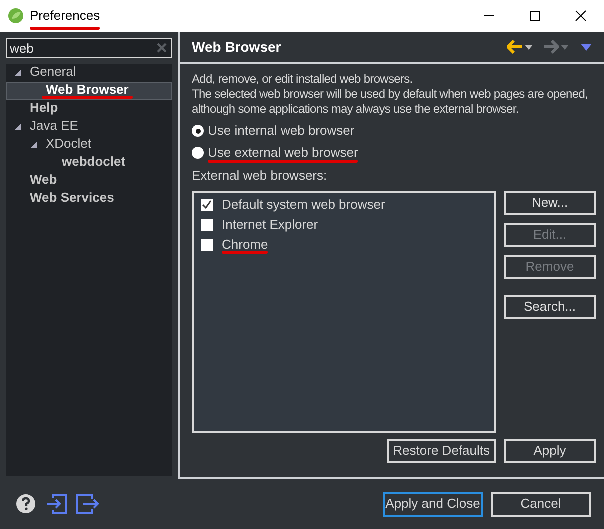 The height and width of the screenshot is (529, 604). I want to click on leaf-logo-icon, so click(16, 16).